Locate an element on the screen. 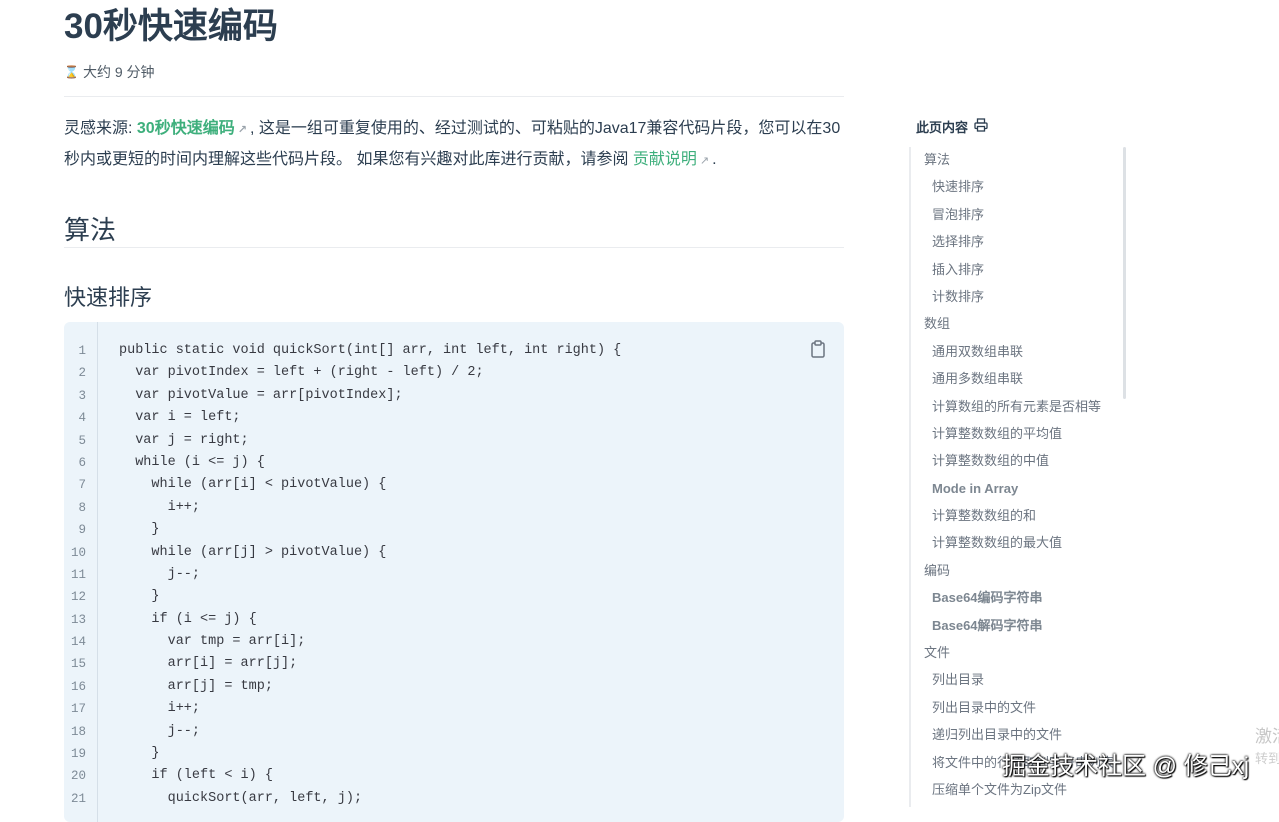 This screenshot has width=1279, height=822. edge-text-2: 转到 is located at coordinates (1267, 758).